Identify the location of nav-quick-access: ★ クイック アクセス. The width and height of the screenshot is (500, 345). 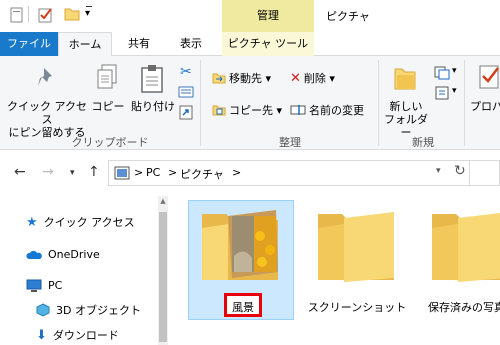
(80, 222).